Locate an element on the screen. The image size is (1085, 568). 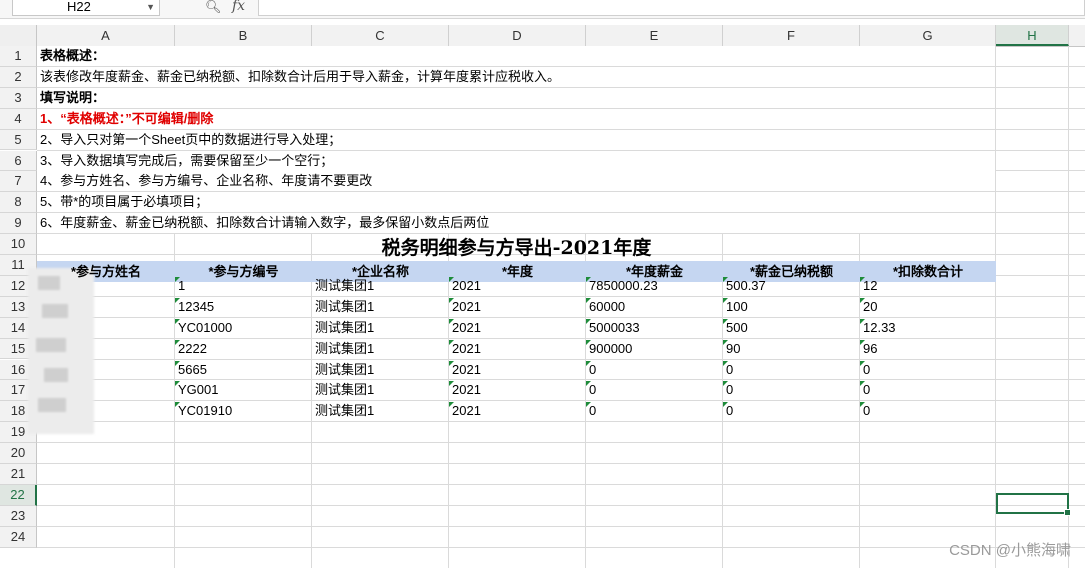
select-all-corner is located at coordinates (18, 35).